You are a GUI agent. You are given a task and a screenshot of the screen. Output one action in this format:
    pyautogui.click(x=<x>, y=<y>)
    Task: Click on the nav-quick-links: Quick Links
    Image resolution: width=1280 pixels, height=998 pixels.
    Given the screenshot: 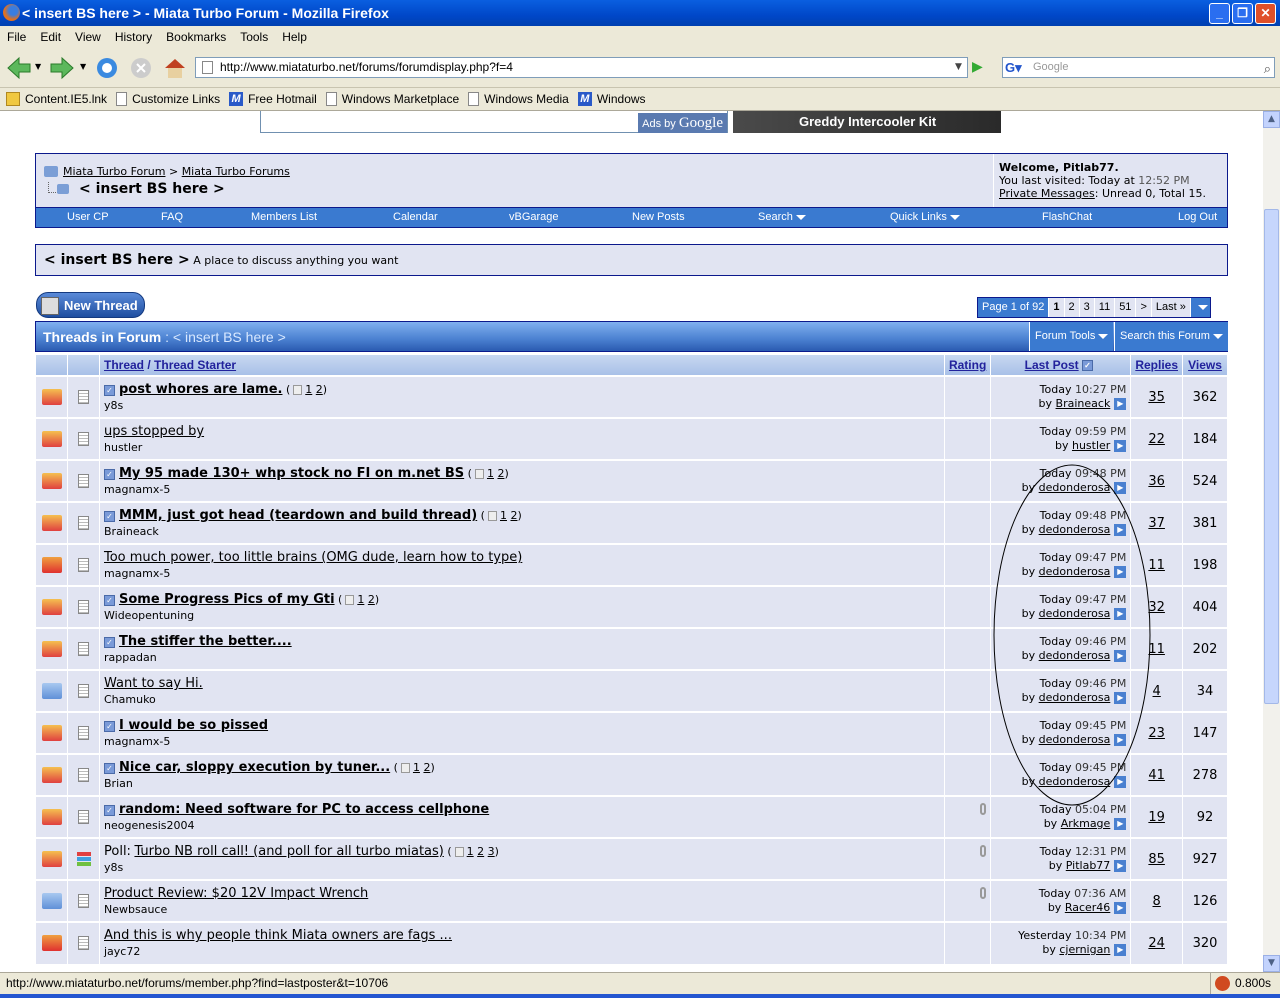 What is the action you would take?
    pyautogui.click(x=925, y=217)
    